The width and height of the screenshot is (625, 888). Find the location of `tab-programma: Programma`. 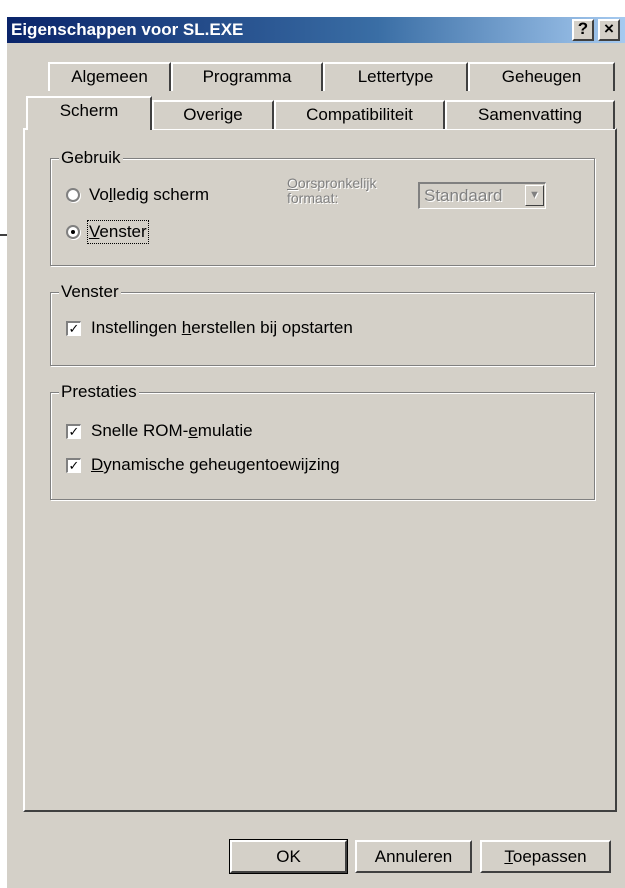

tab-programma: Programma is located at coordinates (247, 76).